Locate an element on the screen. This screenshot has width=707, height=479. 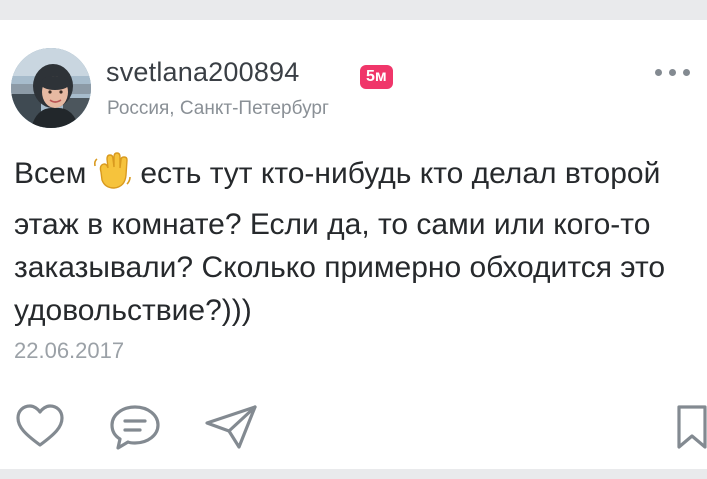
like-button is located at coordinates (40, 427).